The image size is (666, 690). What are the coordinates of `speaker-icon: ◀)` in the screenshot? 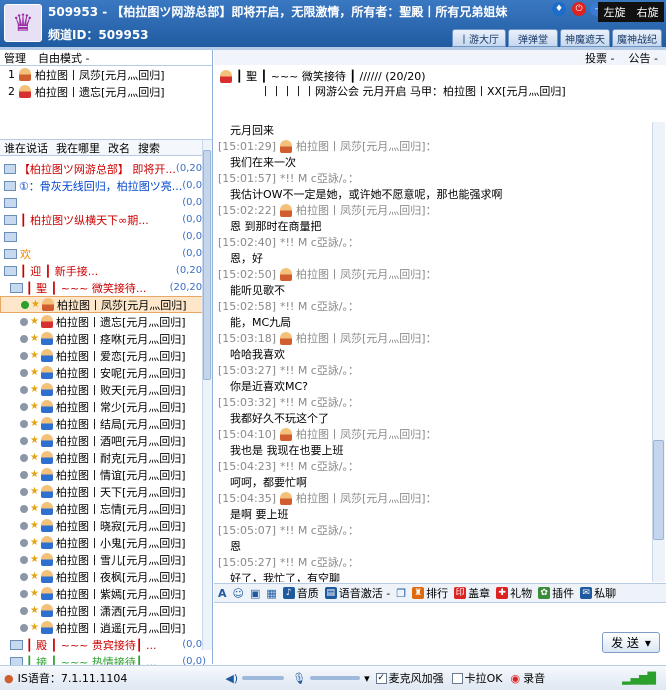 It's located at (231, 678).